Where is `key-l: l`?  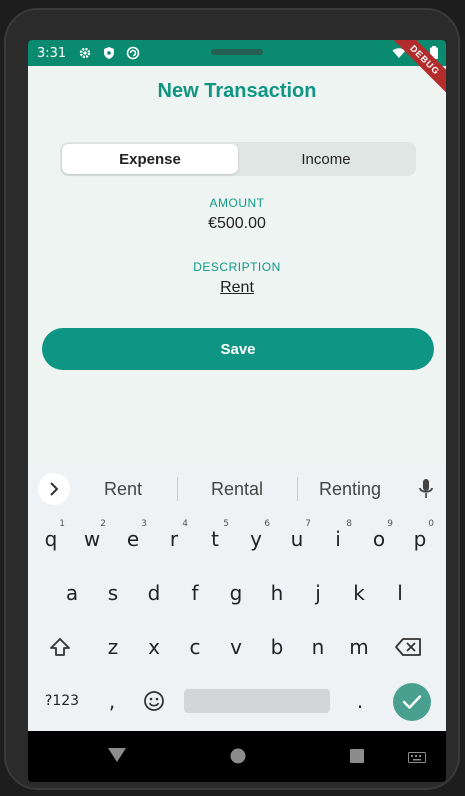 key-l: l is located at coordinates (400, 593).